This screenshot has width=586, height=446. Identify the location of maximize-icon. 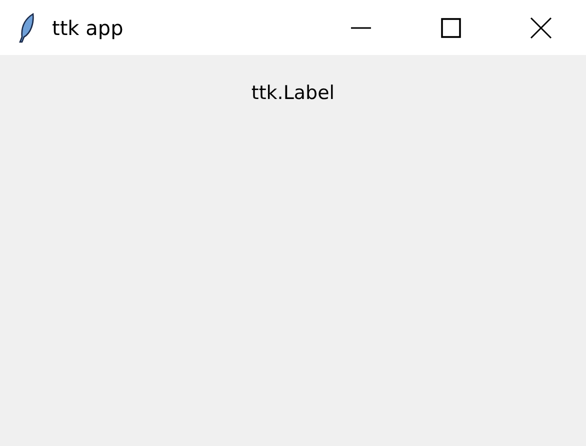
(451, 27).